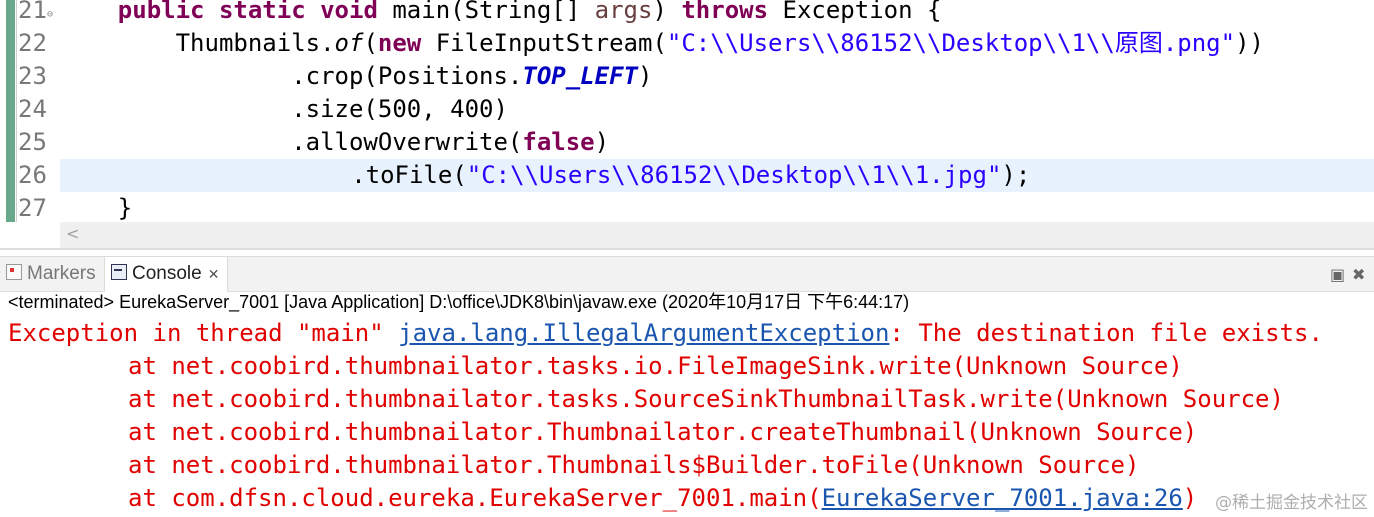 Image resolution: width=1374 pixels, height=517 pixels. Describe the element at coordinates (32, 175) in the screenshot. I see `line-number: 26` at that location.